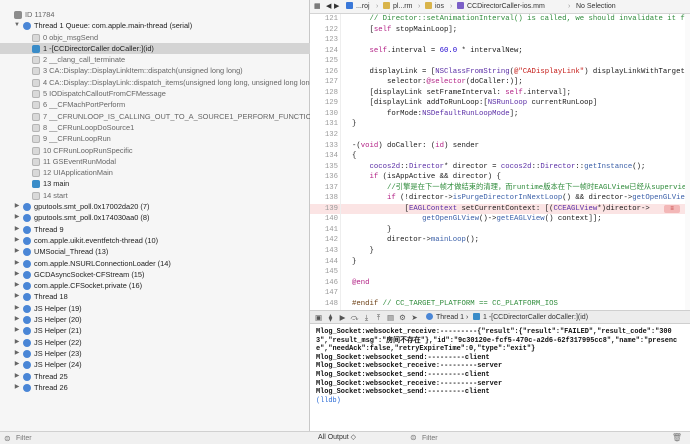 The image size is (690, 444). Describe the element at coordinates (155, 342) in the screenshot. I see `thread-row: ▶ JS Helper (22)` at that location.